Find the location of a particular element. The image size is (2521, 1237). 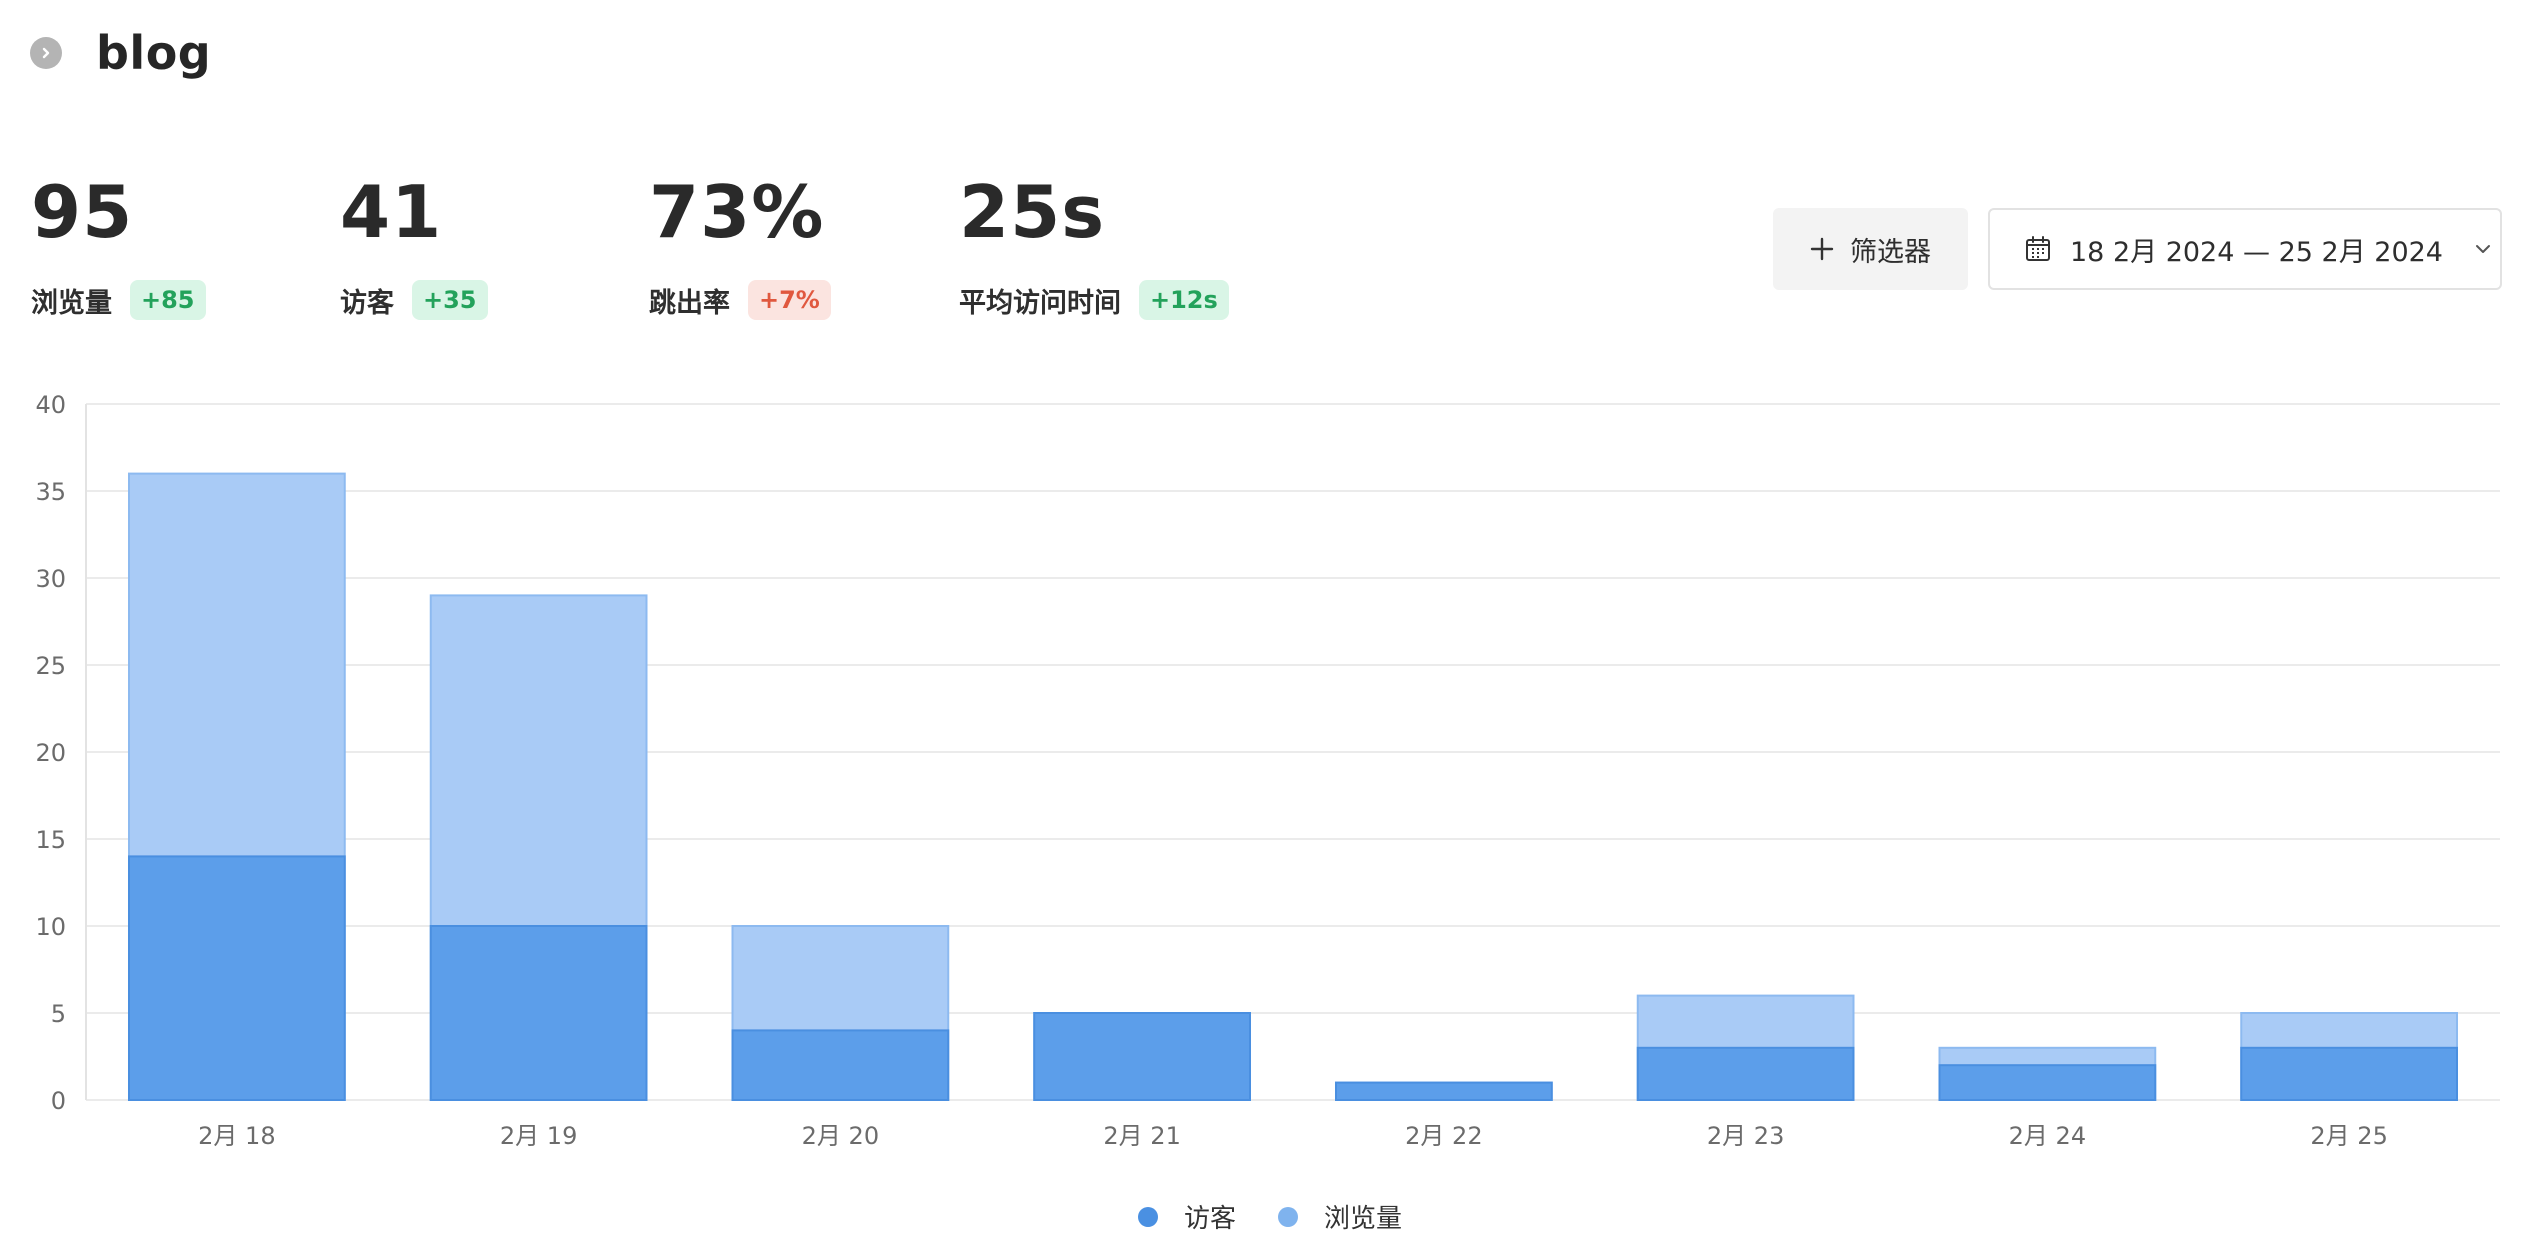

y-tick-label: 30 is located at coordinates (50, 579).